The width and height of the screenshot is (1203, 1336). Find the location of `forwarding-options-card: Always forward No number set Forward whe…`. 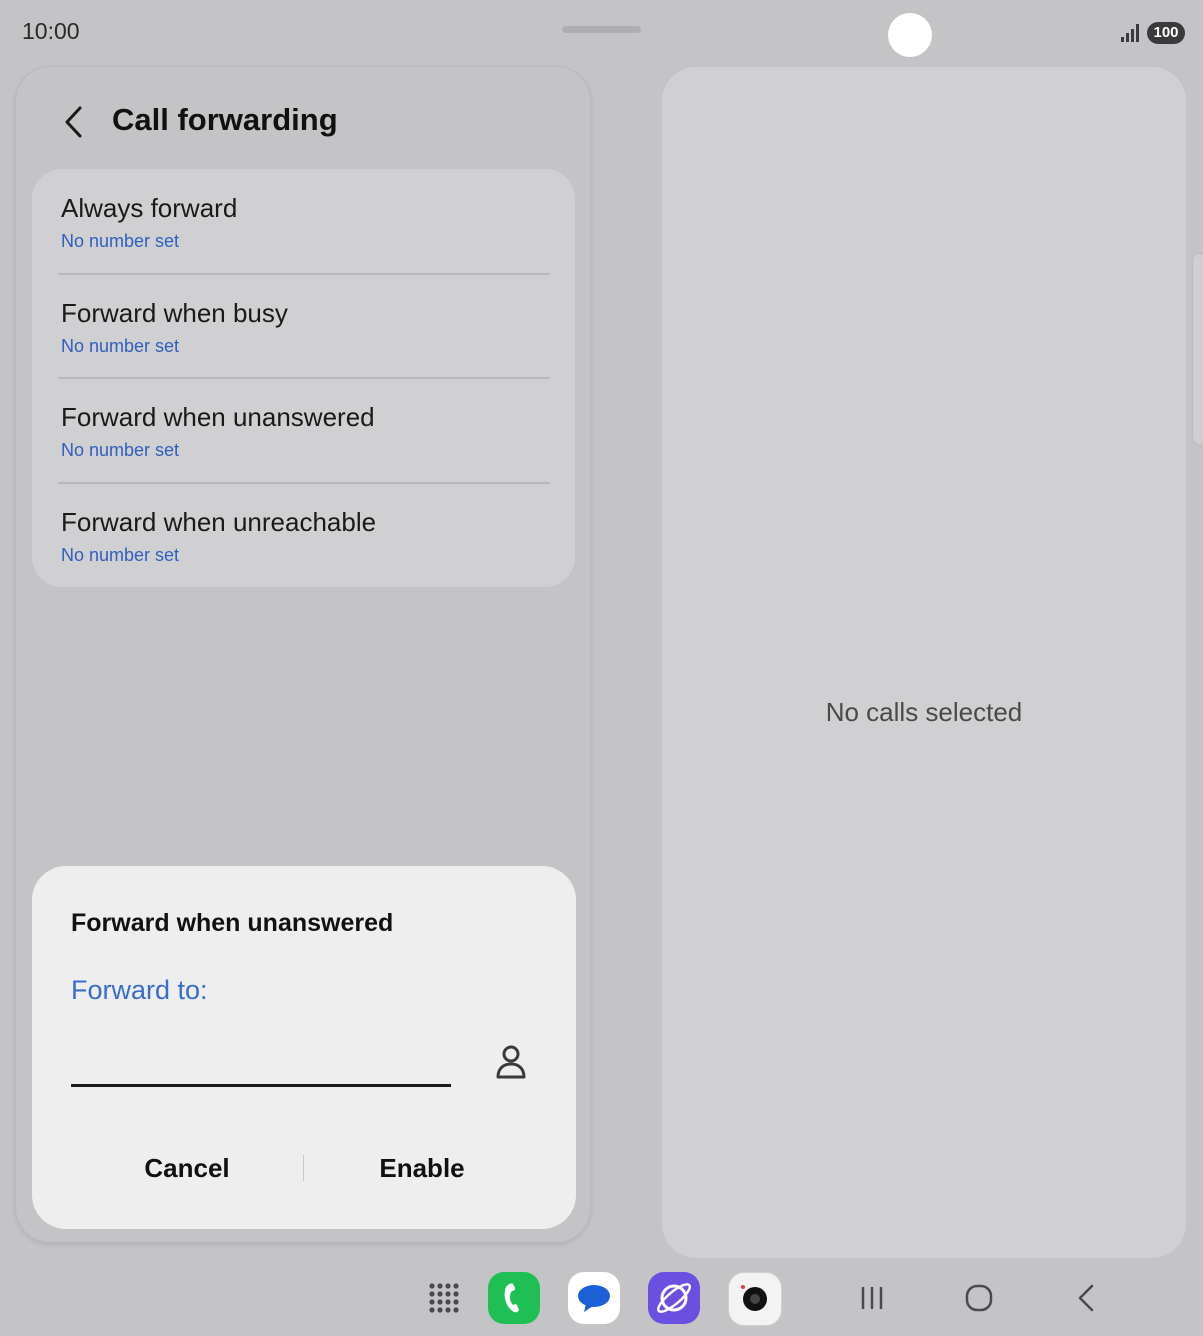

forwarding-options-card: Always forward No number set Forward whe… is located at coordinates (303, 378).